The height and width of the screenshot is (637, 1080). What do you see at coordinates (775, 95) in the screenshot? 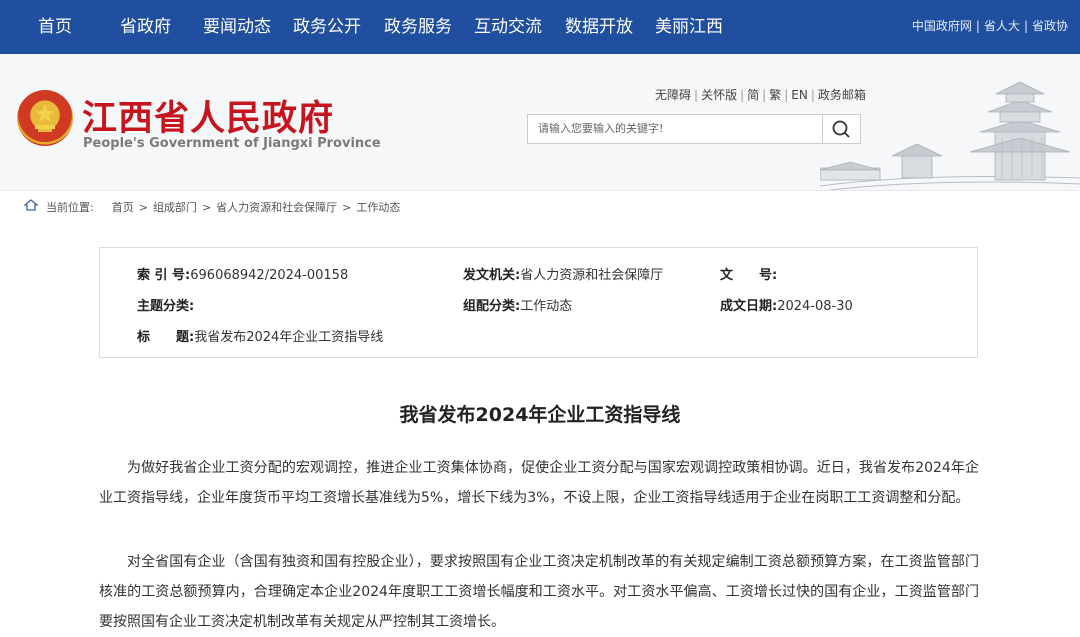
I see `link-traditional: 繁` at bounding box center [775, 95].